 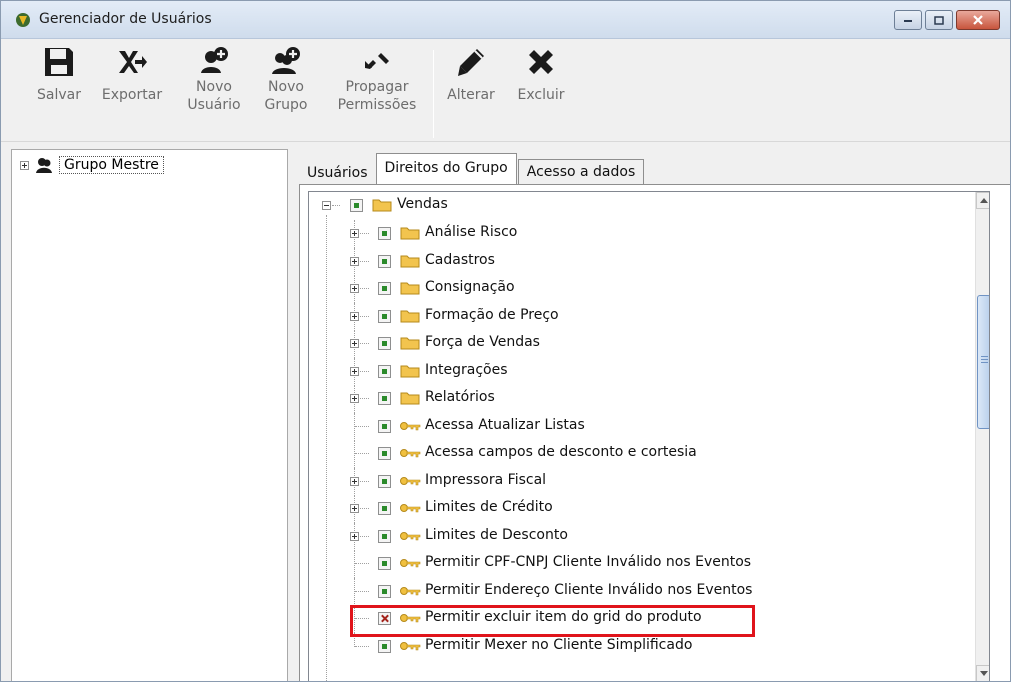 I want to click on tree-node: Acessa campos de desconto e cortesia, so click(x=639, y=454).